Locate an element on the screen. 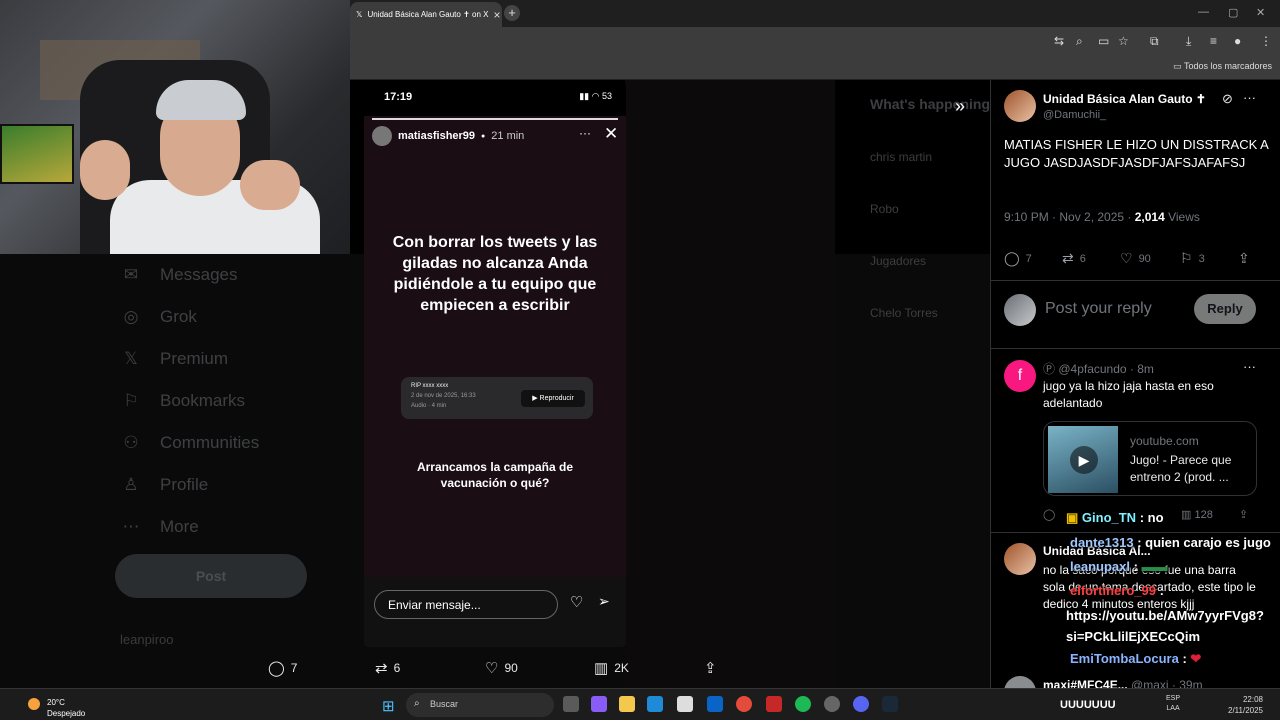 The height and width of the screenshot is (720, 1280). menu-icon: ⋮ is located at coordinates (1266, 41).